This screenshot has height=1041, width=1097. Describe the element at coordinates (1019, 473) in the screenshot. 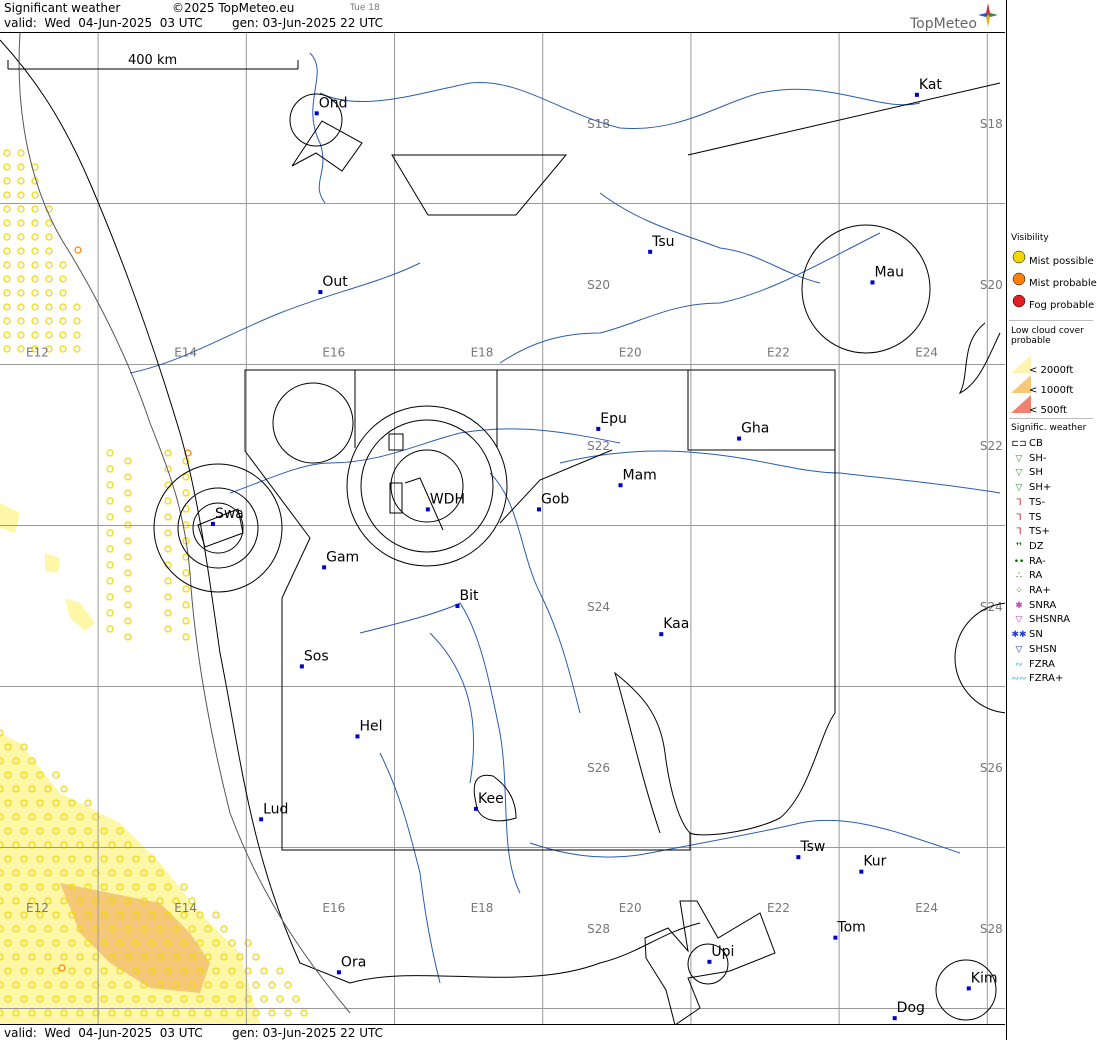

I see `shower-icon: ▽` at that location.